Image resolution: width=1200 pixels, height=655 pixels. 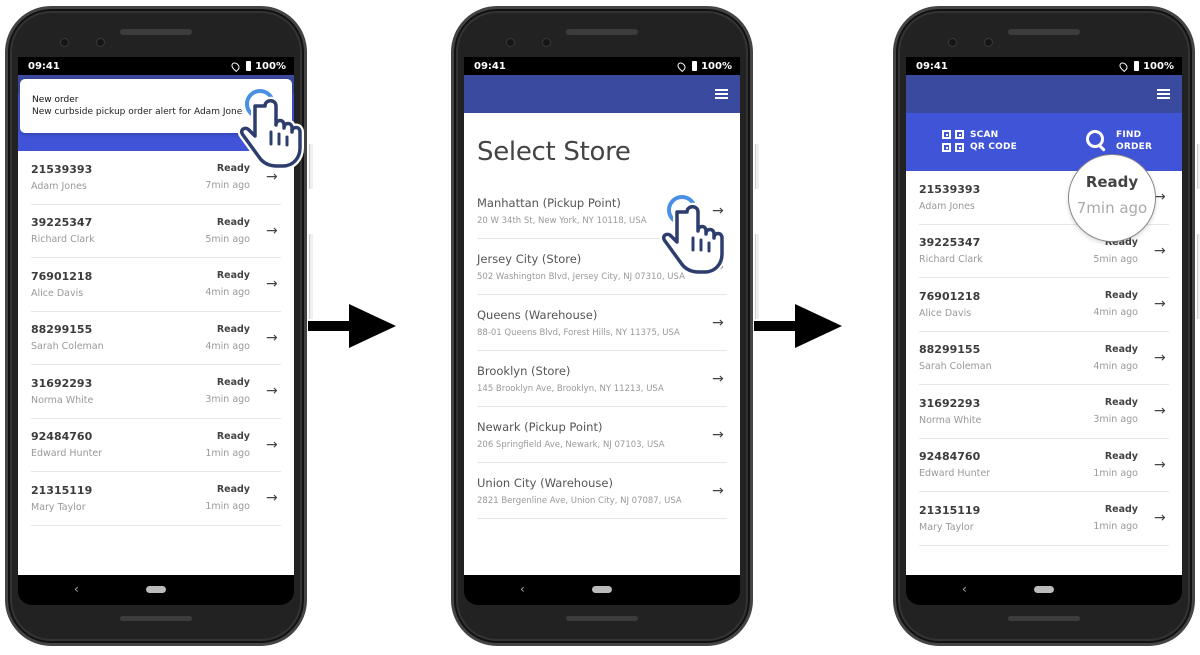 I want to click on order-id: 92484760, so click(x=950, y=457).